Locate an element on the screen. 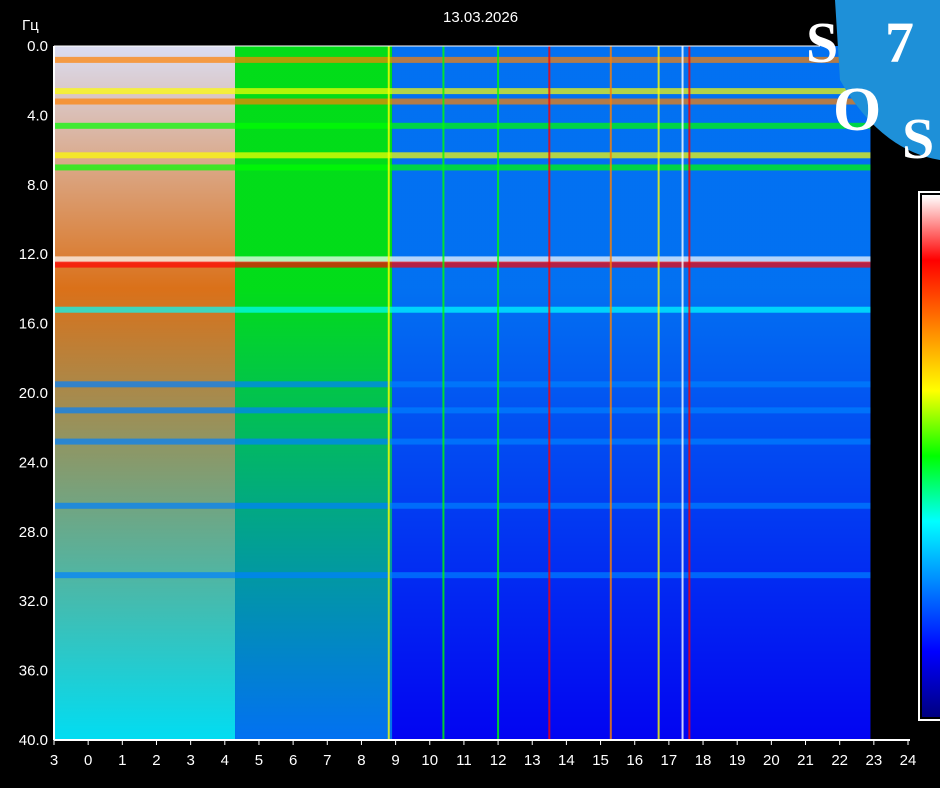  chart-date-title: 13.03.2026 is located at coordinates (480, 17).